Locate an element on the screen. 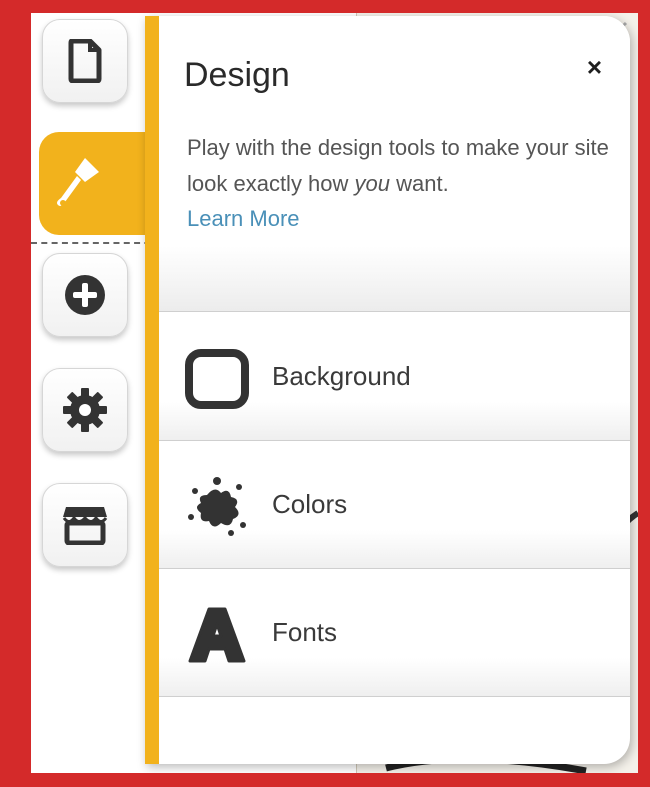  colors-label: Colors is located at coordinates (310, 504).